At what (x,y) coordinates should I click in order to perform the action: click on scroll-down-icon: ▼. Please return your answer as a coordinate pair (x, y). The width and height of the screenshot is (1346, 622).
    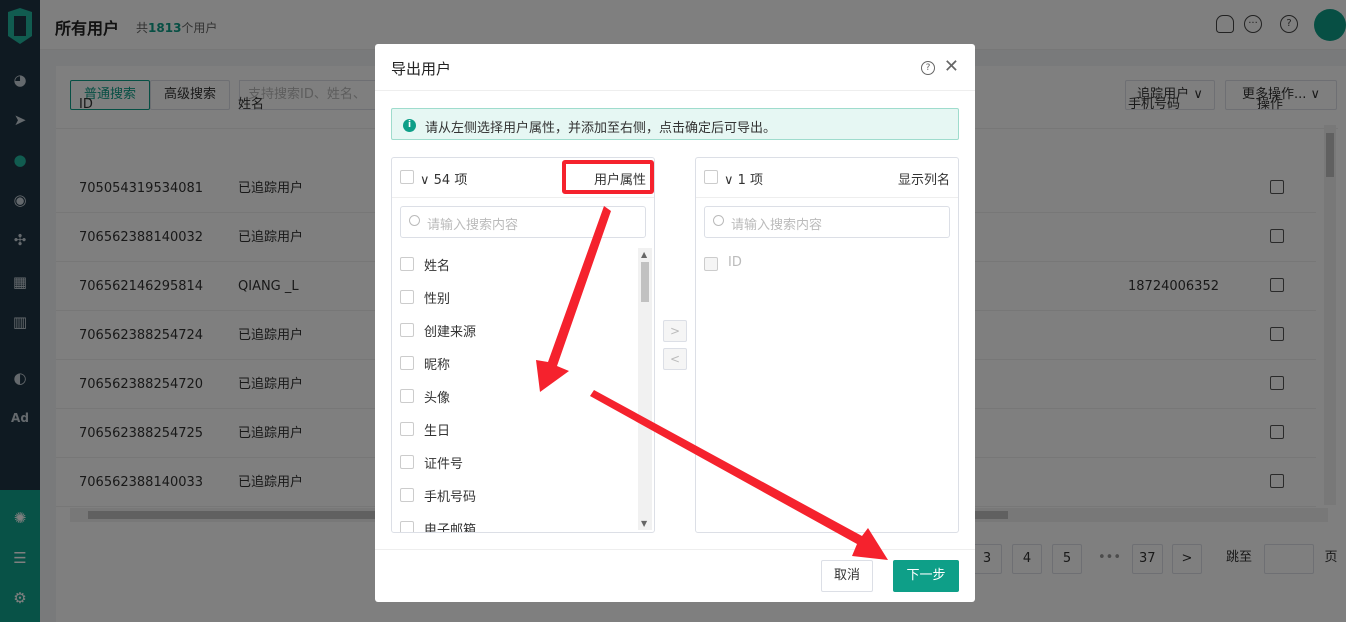
    Looking at the image, I should click on (644, 523).